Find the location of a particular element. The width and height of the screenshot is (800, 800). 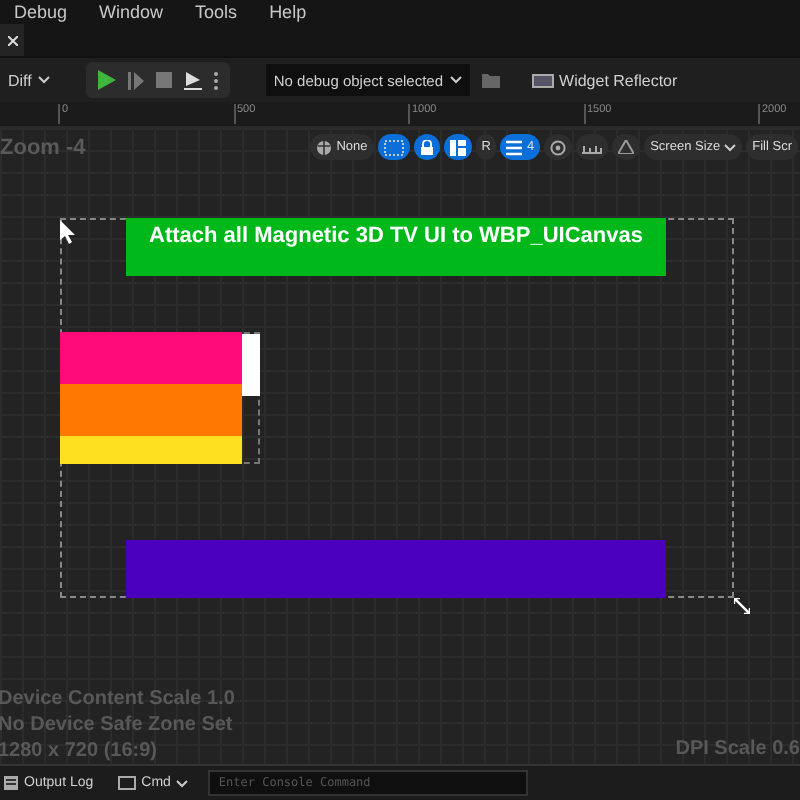

step-icon is located at coordinates (135, 80).